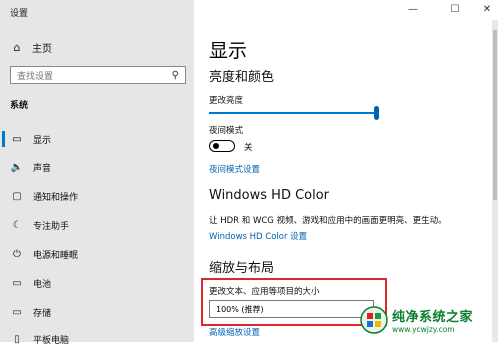  What do you see at coordinates (30, 139) in the screenshot?
I see `sidebar-item-display: ▭ 显示` at bounding box center [30, 139].